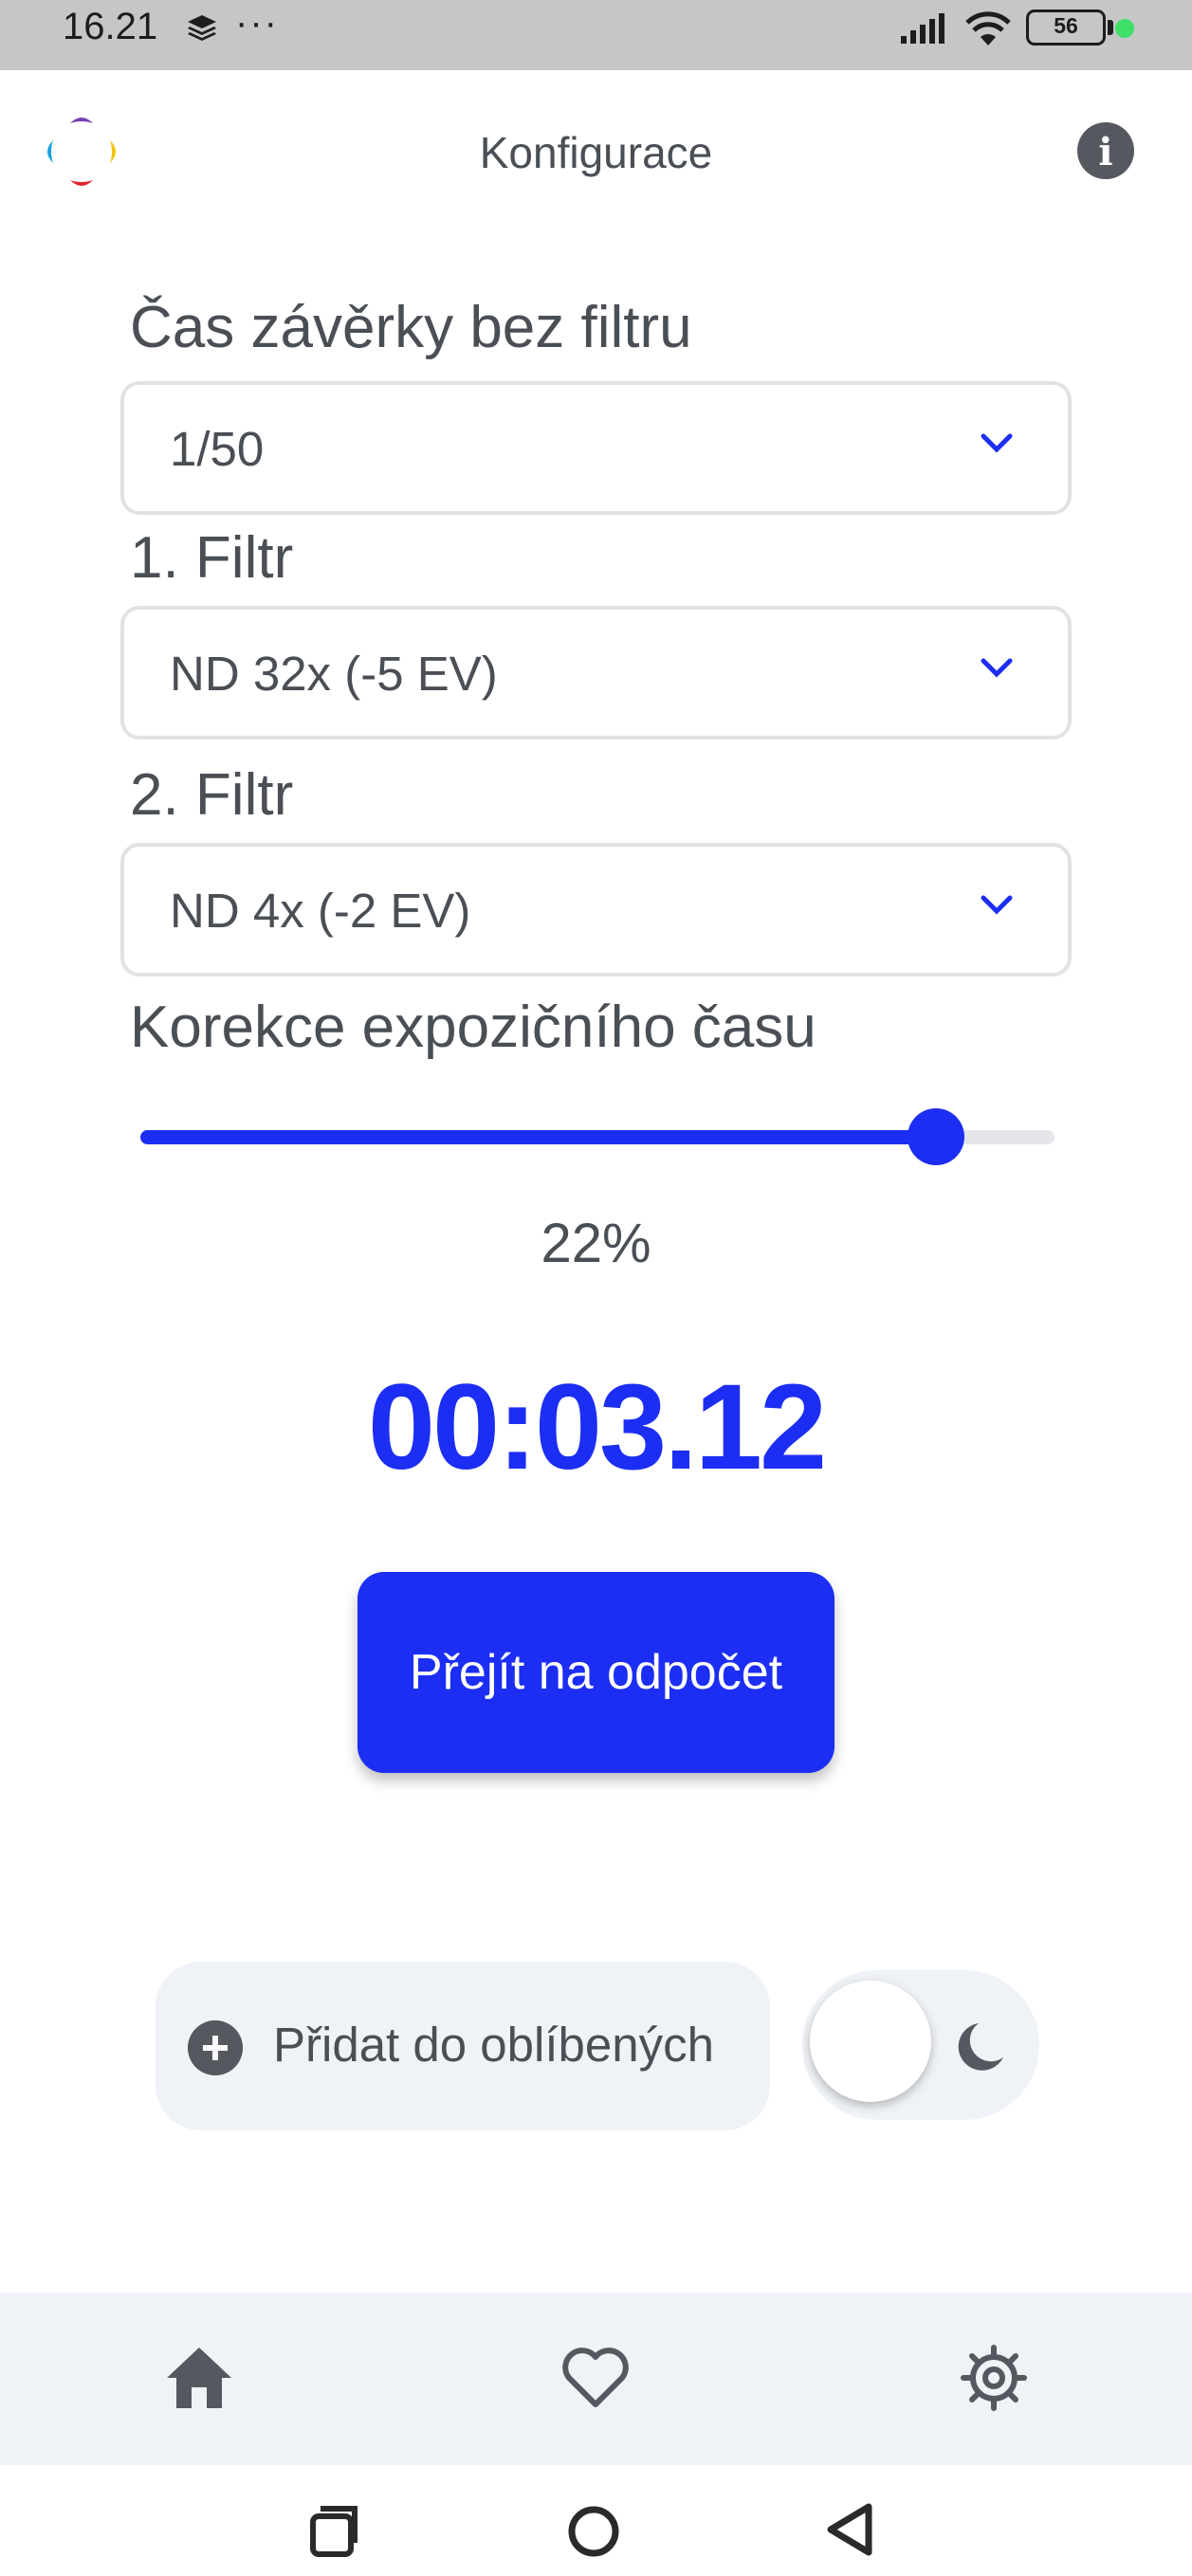 This screenshot has width=1192, height=2576. I want to click on charging-dot, so click(1125, 28).